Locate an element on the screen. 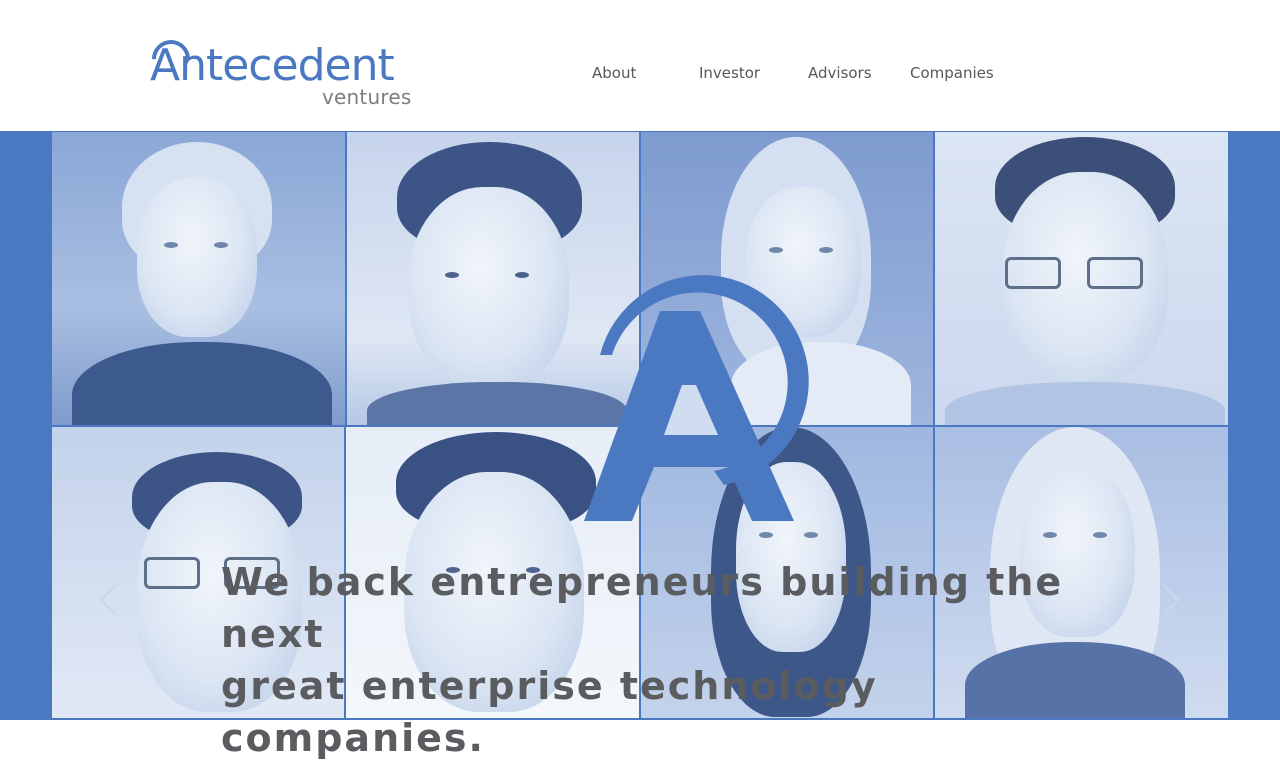 This screenshot has height=764, width=1280. chevron-right-icon is located at coordinates (1171, 600).